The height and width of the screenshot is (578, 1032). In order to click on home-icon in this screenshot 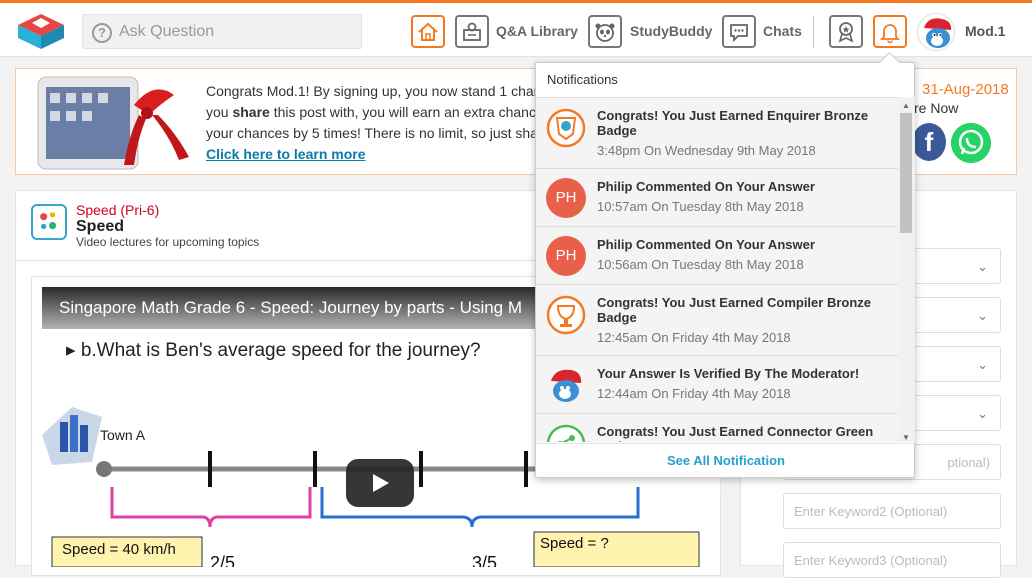, I will do `click(428, 31)`.